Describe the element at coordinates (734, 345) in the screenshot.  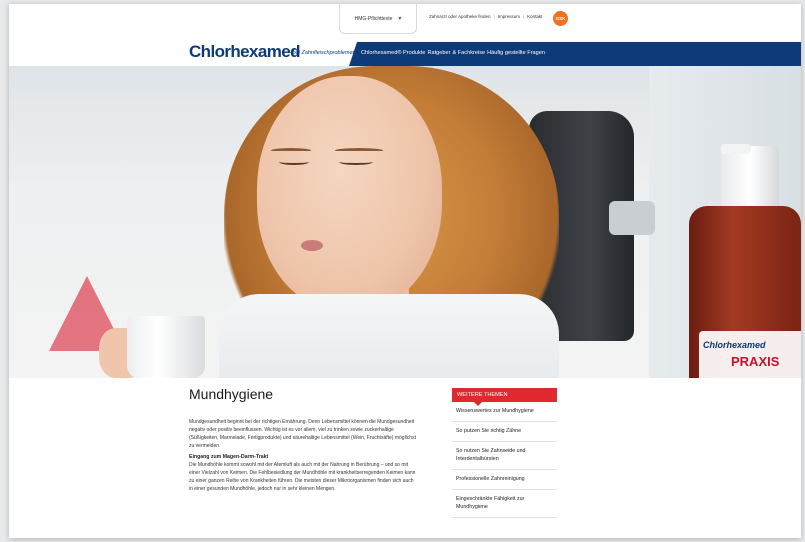
I see `bottle-brand-text: Chlorhexamed` at that location.